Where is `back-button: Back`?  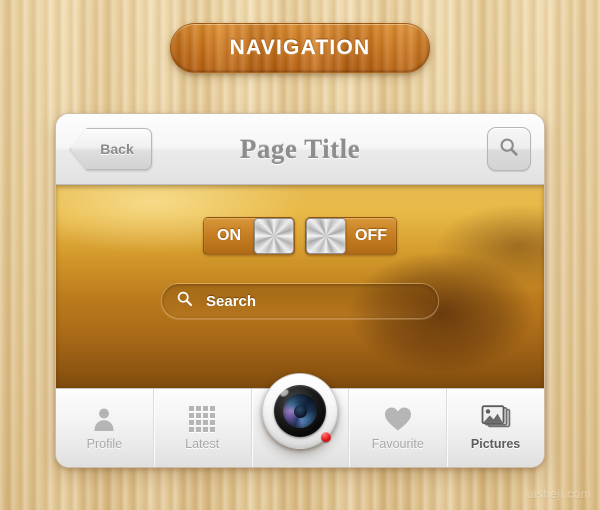 back-button: Back is located at coordinates (111, 149).